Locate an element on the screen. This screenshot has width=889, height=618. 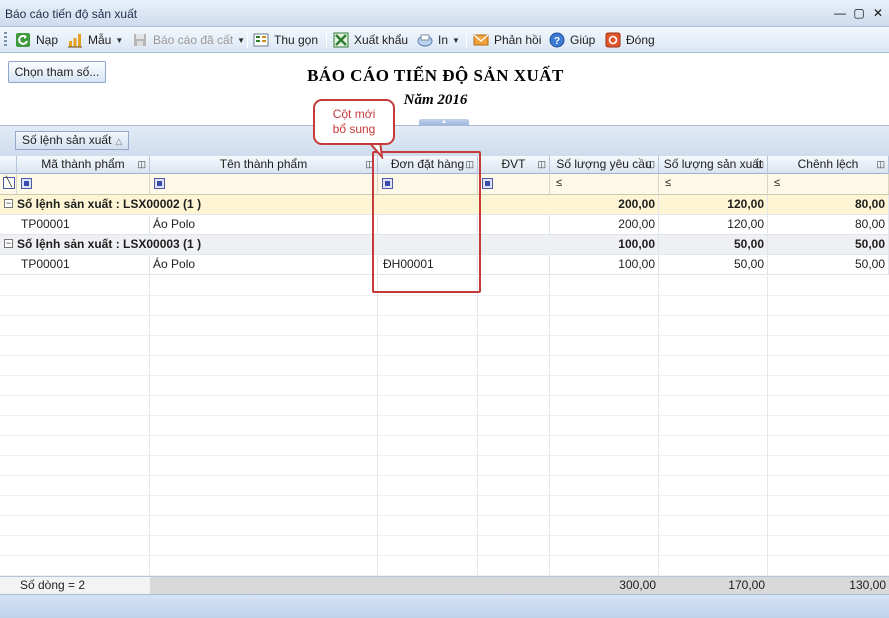
footer-total-difference: 130,00 is located at coordinates (867, 585).